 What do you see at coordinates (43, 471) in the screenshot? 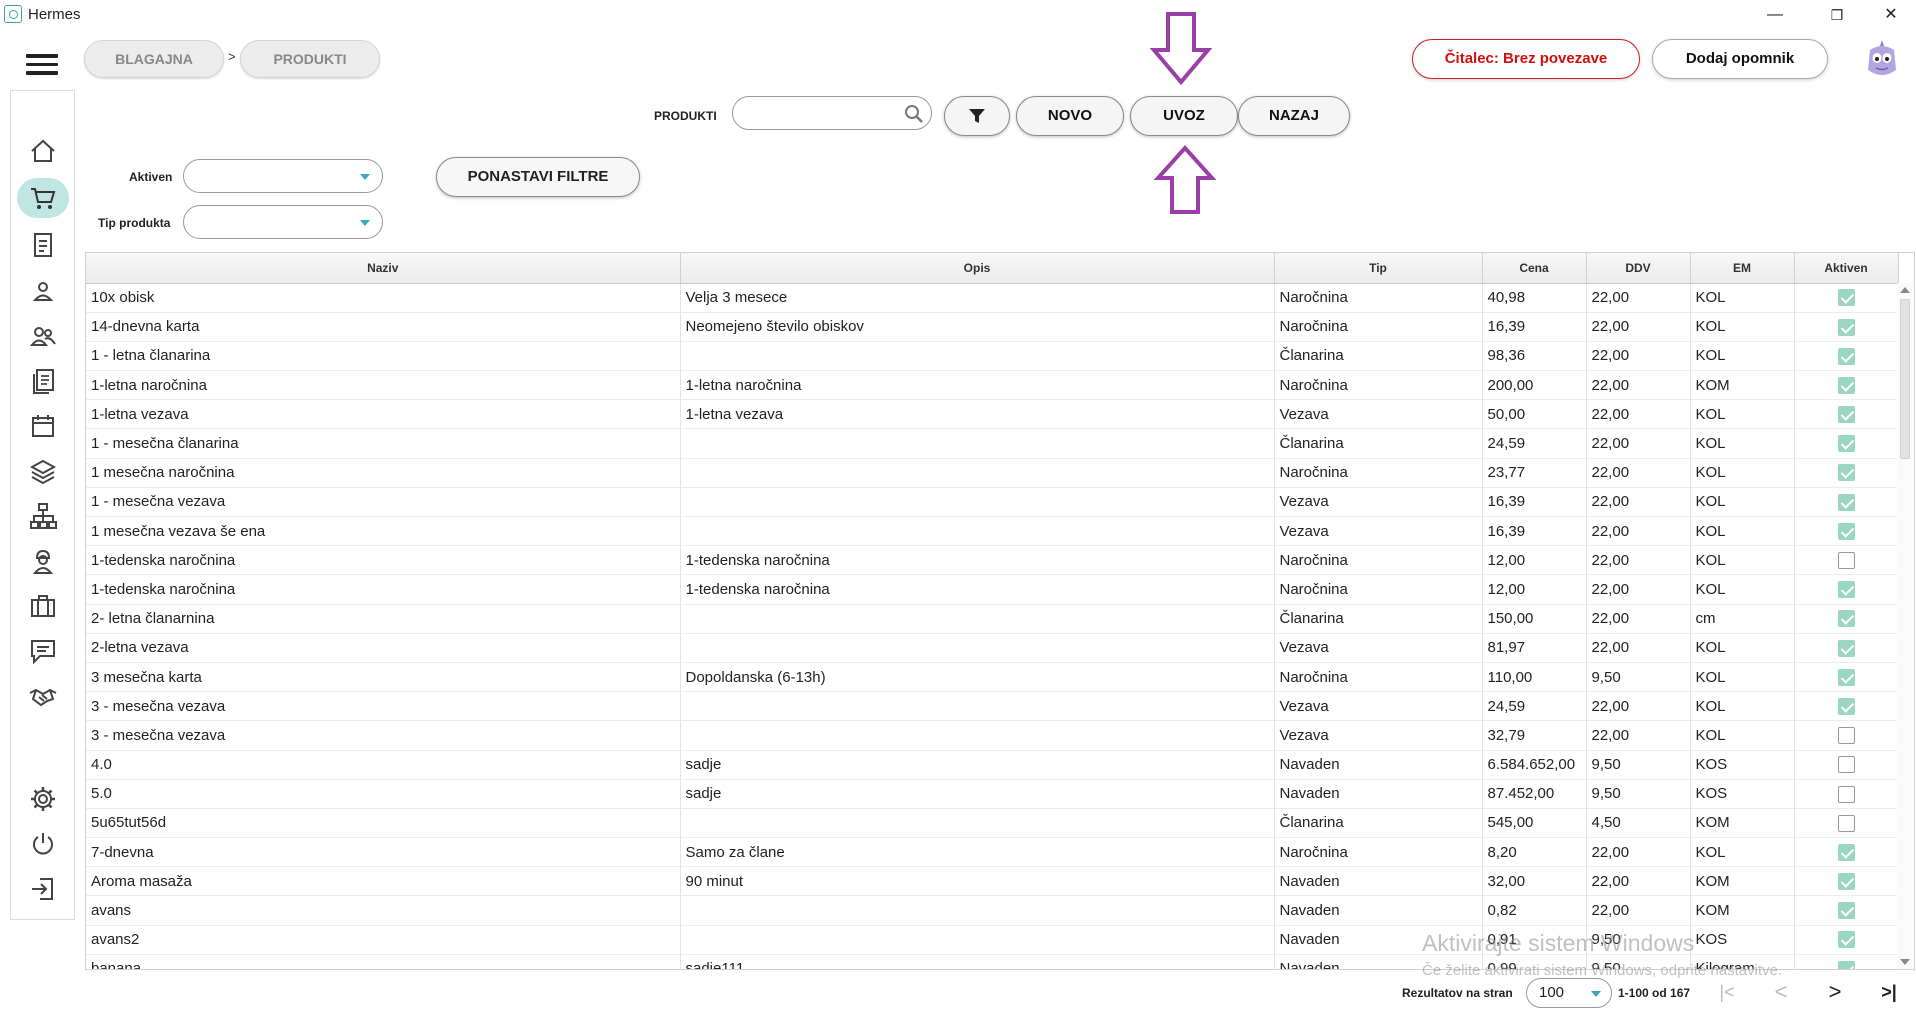
I see `sidebar-item-layers` at bounding box center [43, 471].